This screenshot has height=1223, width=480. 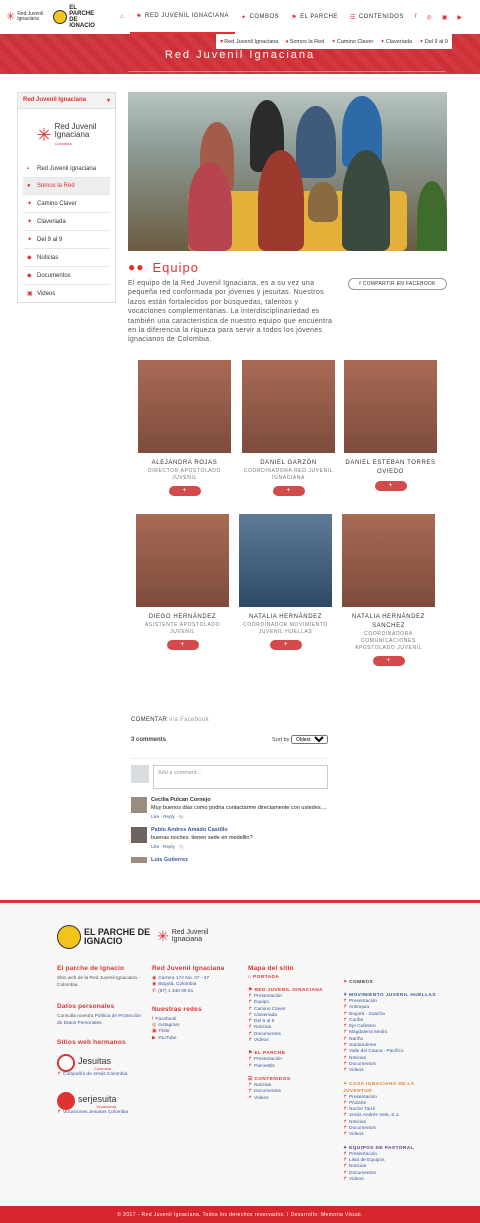 I want to click on sitemap-section: ☰ CONTENIDOS, so click(x=290, y=1079).